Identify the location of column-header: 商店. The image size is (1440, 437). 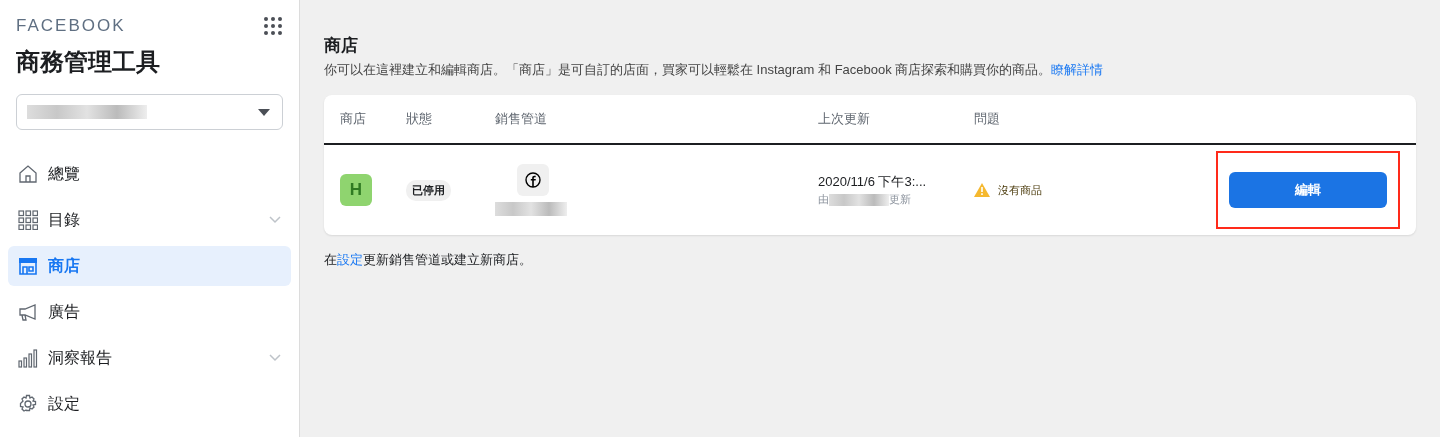
(353, 119).